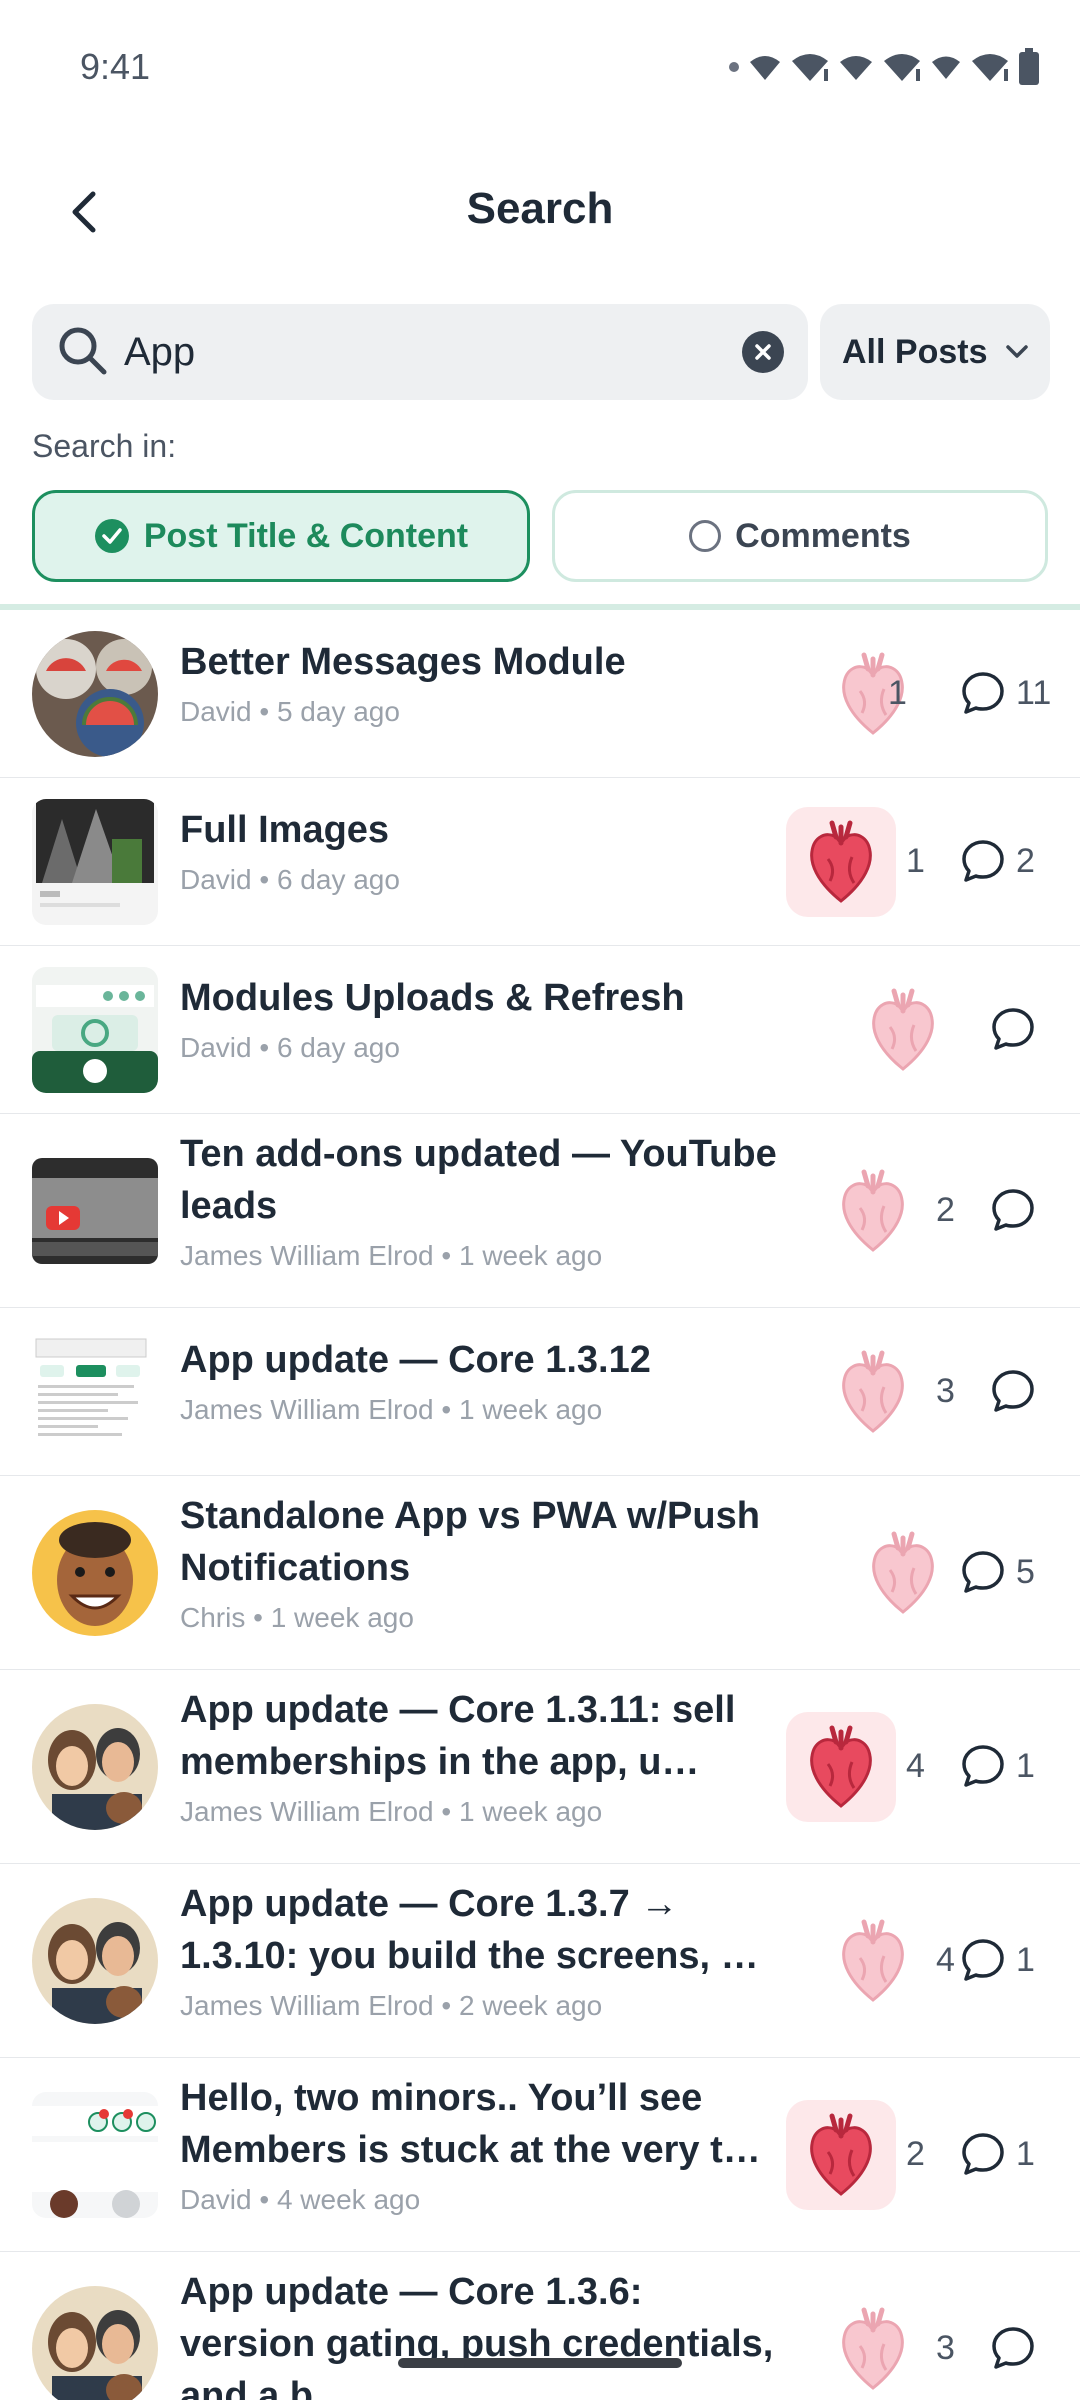  What do you see at coordinates (540, 208) in the screenshot?
I see `page-title: Search` at bounding box center [540, 208].